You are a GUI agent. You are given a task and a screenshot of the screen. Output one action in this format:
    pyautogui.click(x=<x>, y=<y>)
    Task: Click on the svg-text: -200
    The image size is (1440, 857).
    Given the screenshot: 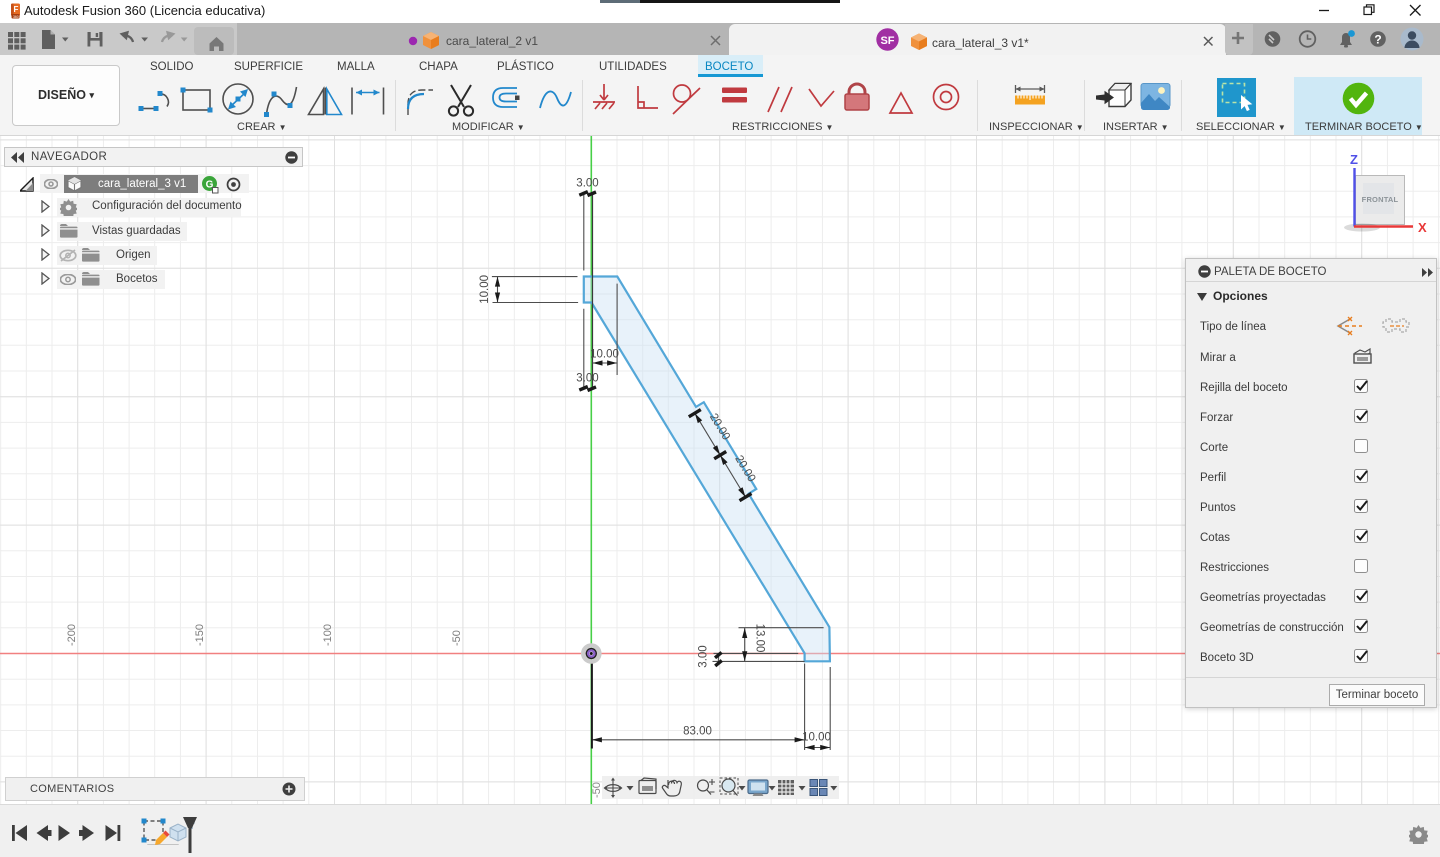 What is the action you would take?
    pyautogui.click(x=72, y=635)
    